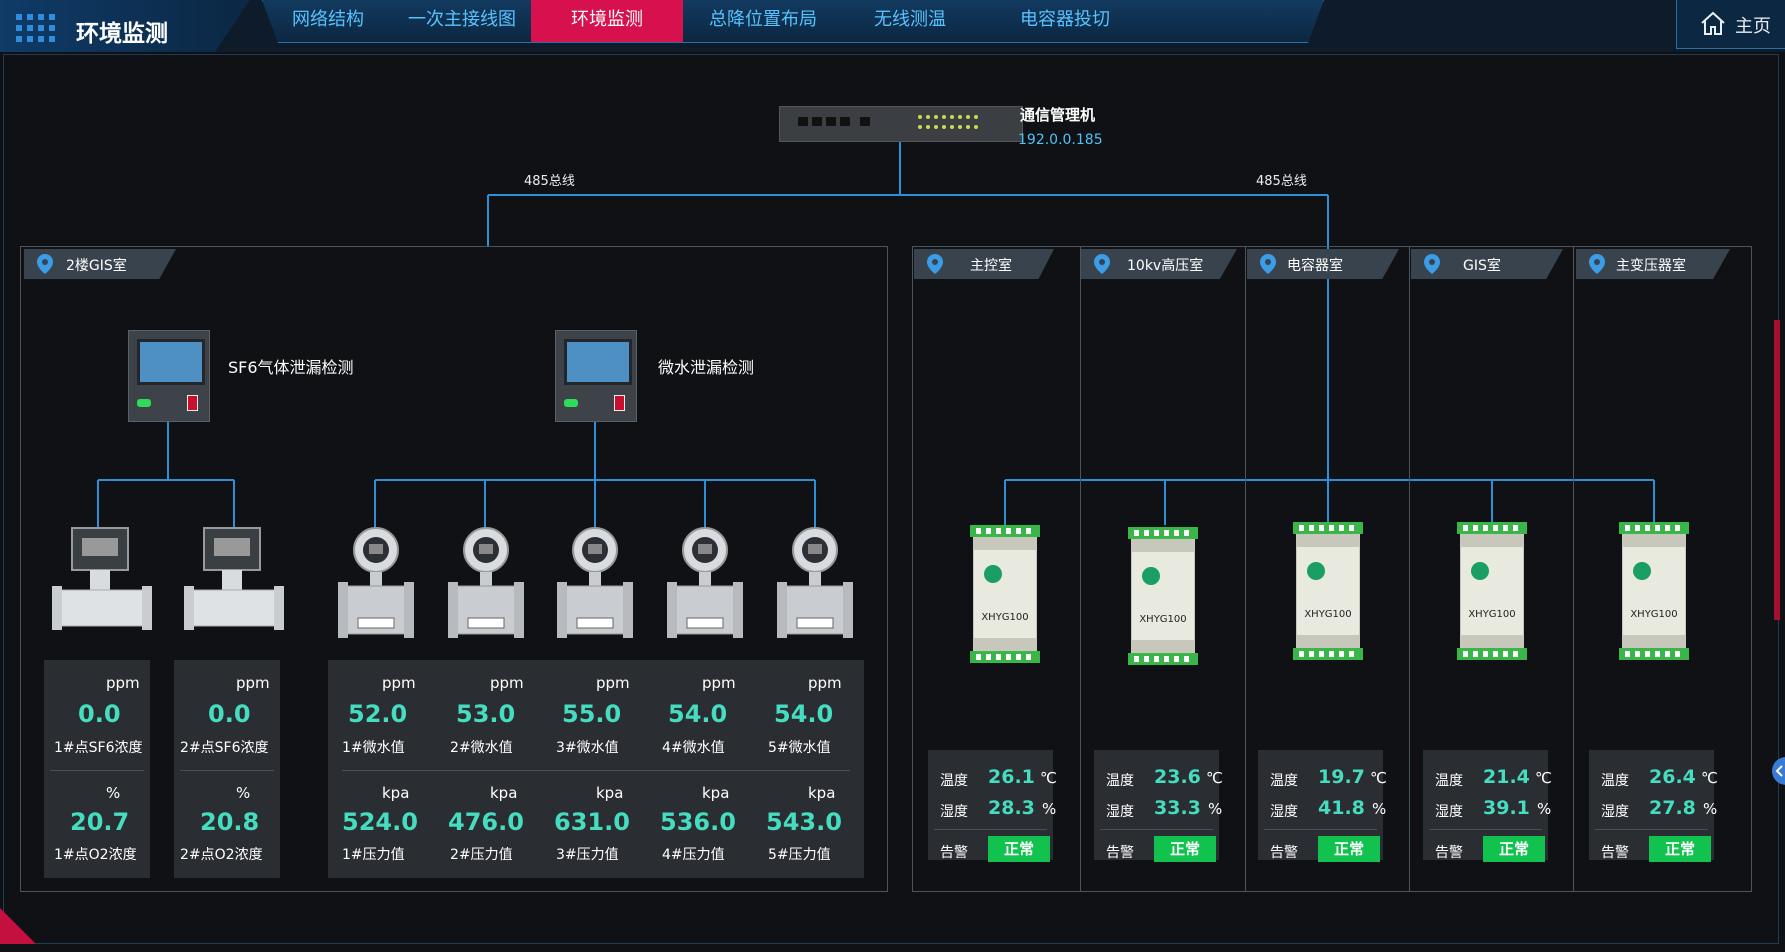 Image resolution: width=1785 pixels, height=952 pixels. What do you see at coordinates (804, 822) in the screenshot?
I see `kpa-value: 543.0` at bounding box center [804, 822].